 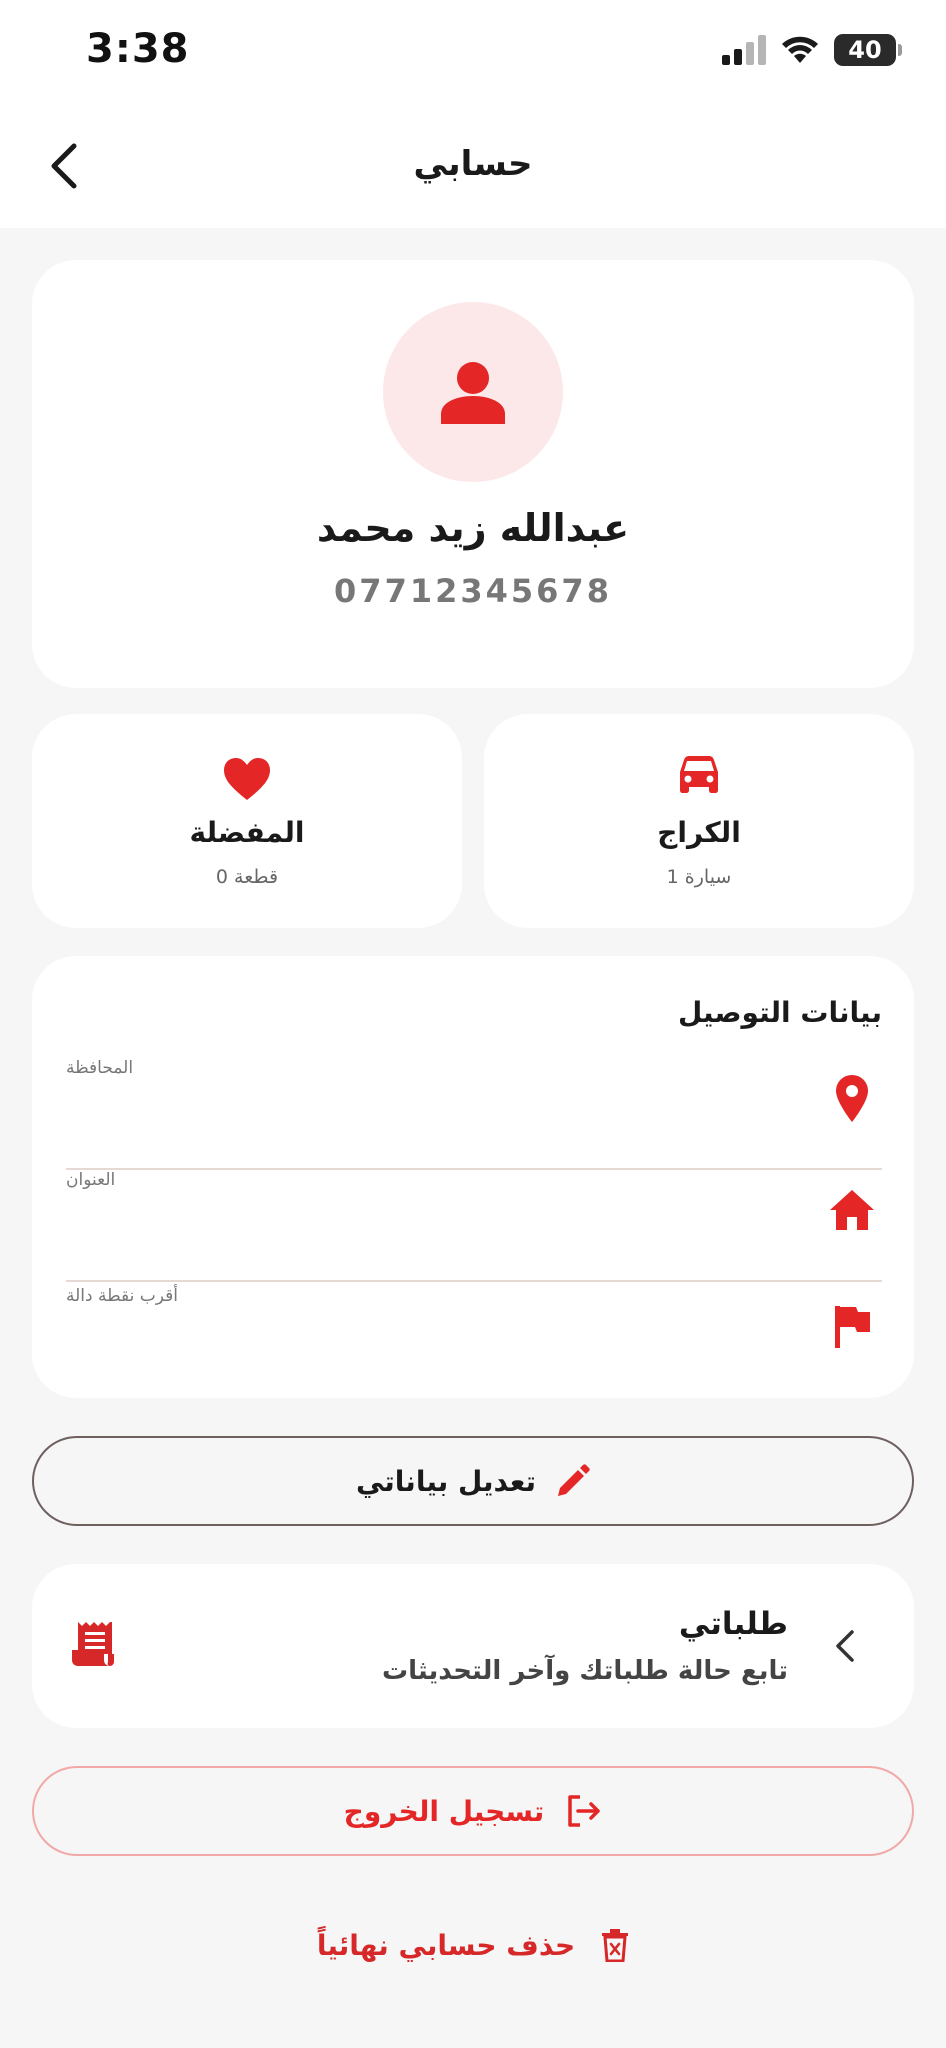 What do you see at coordinates (852, 1327) in the screenshot?
I see `flag-icon` at bounding box center [852, 1327].